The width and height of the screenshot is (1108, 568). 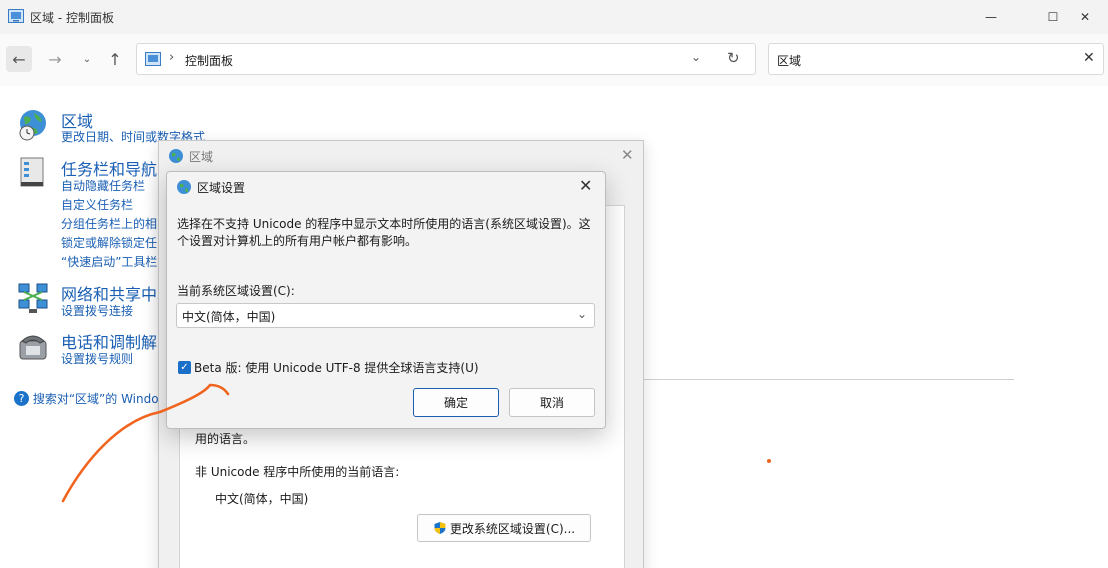 I want to click on beta-utf8-label: Beta 版: 使用 Unicode UTF-8 提供全球语言支持(U), so click(x=336, y=367).